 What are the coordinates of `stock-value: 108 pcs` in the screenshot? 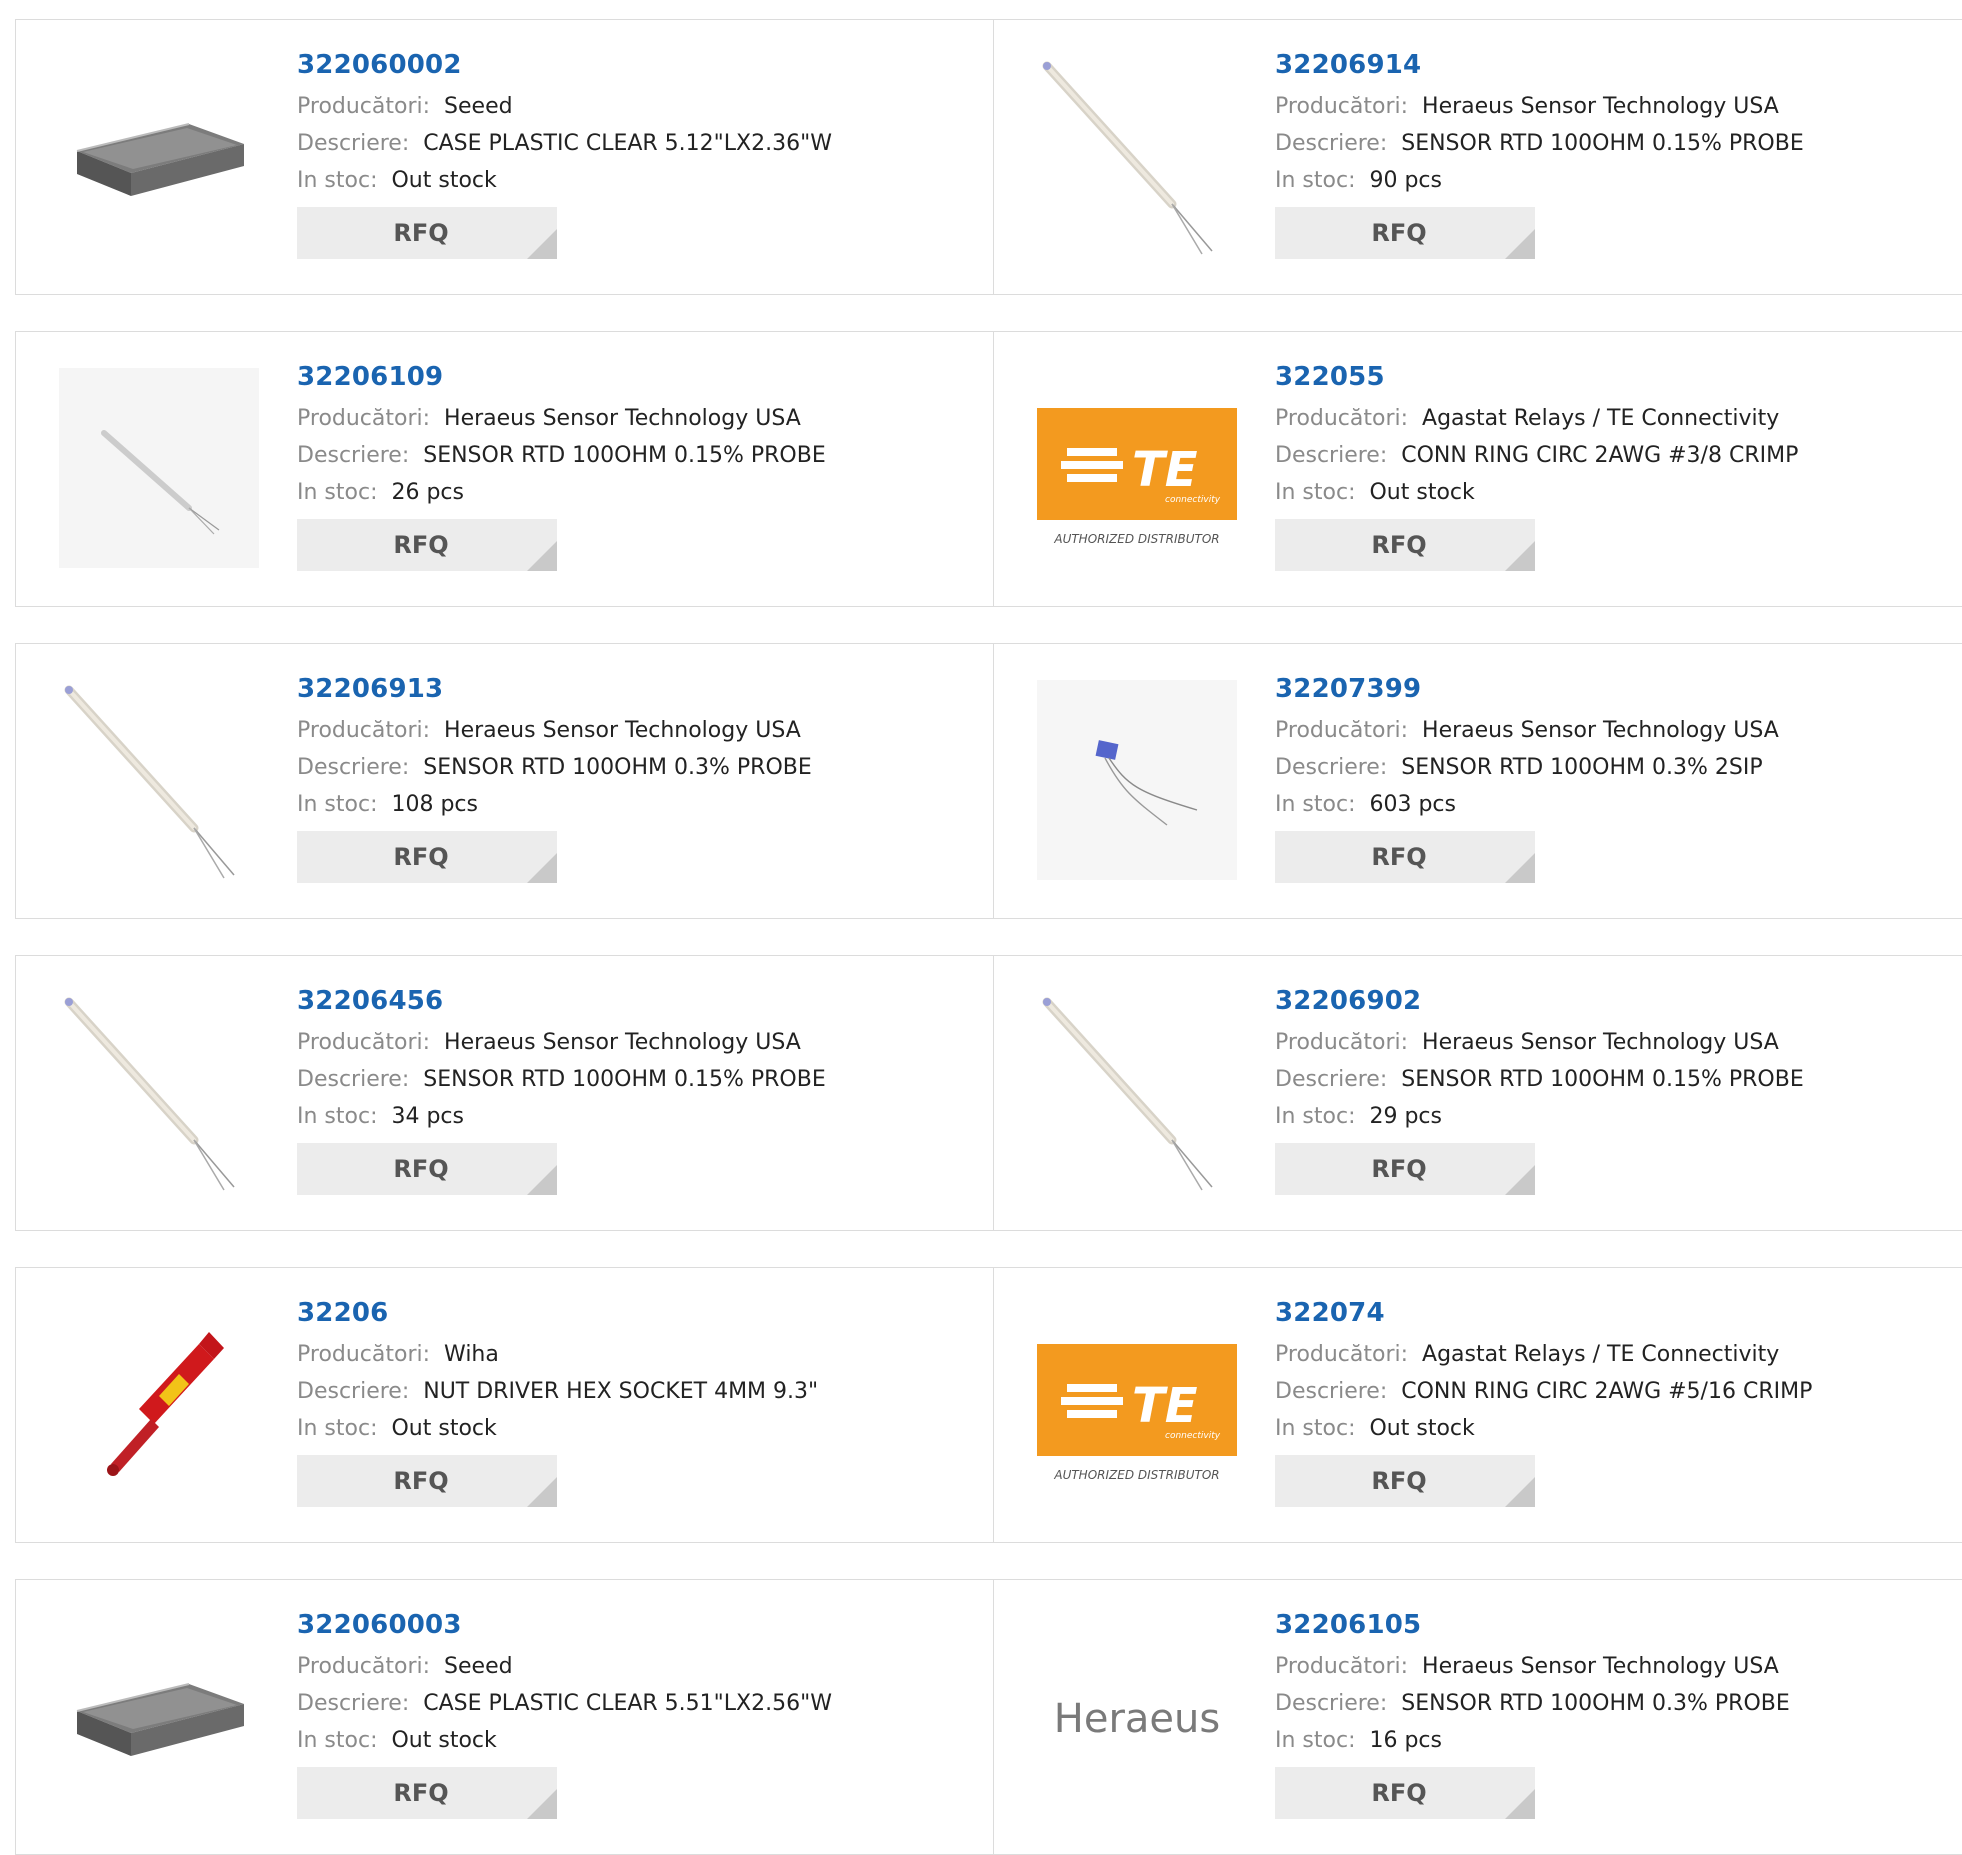 It's located at (434, 804).